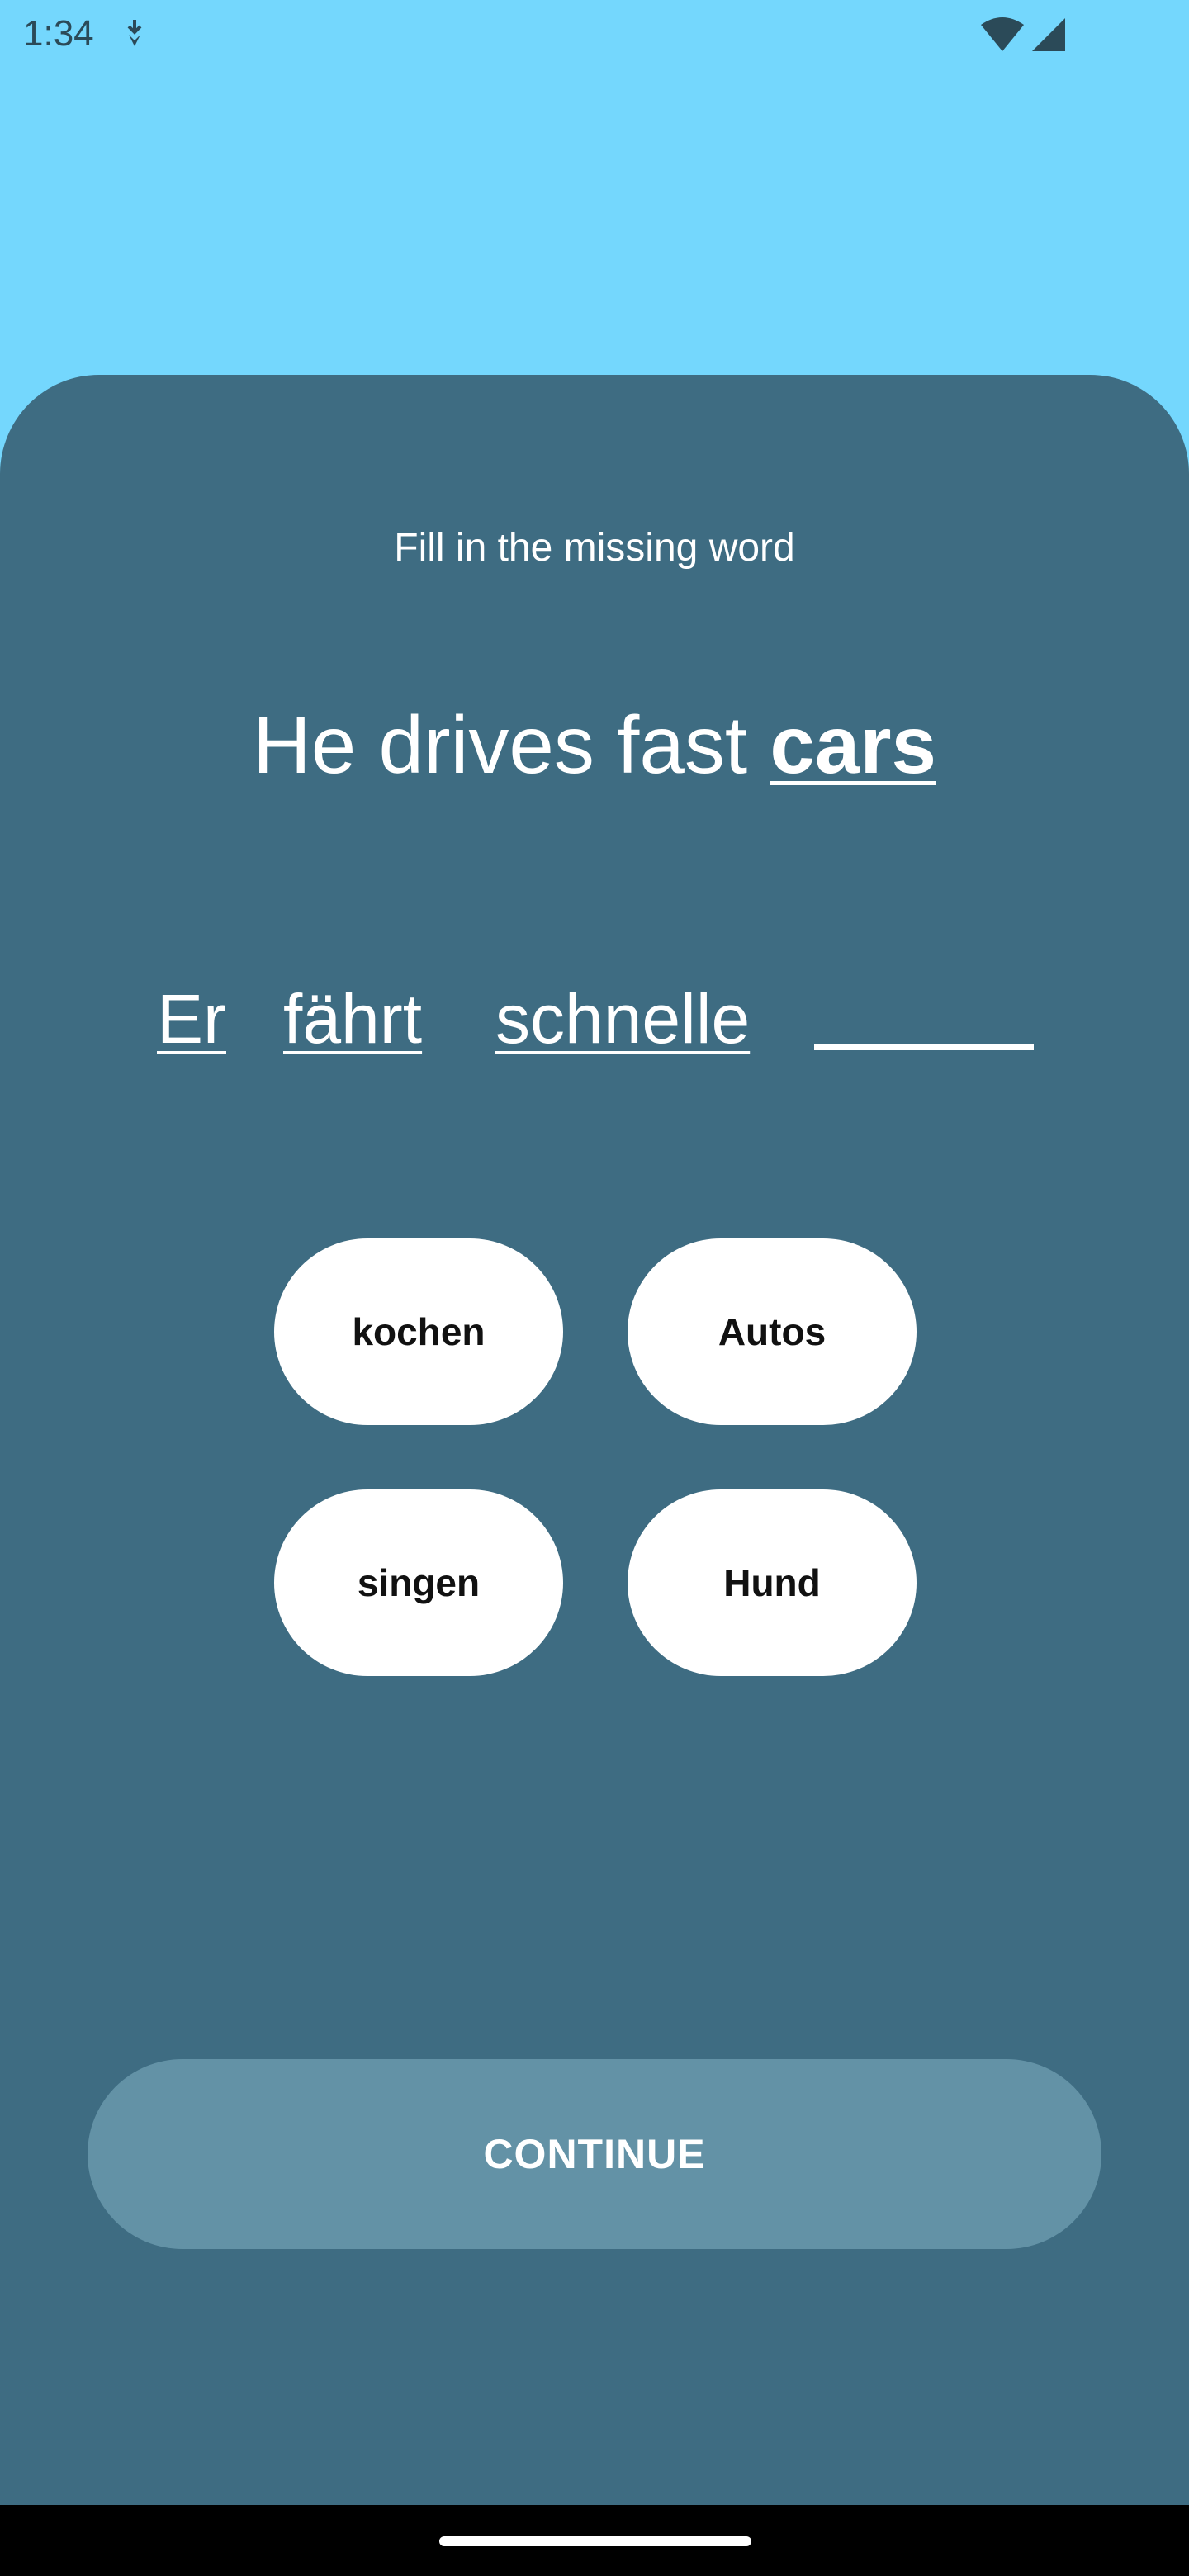 This screenshot has width=1189, height=2576. I want to click on continue-button: CONTINUE, so click(594, 2154).